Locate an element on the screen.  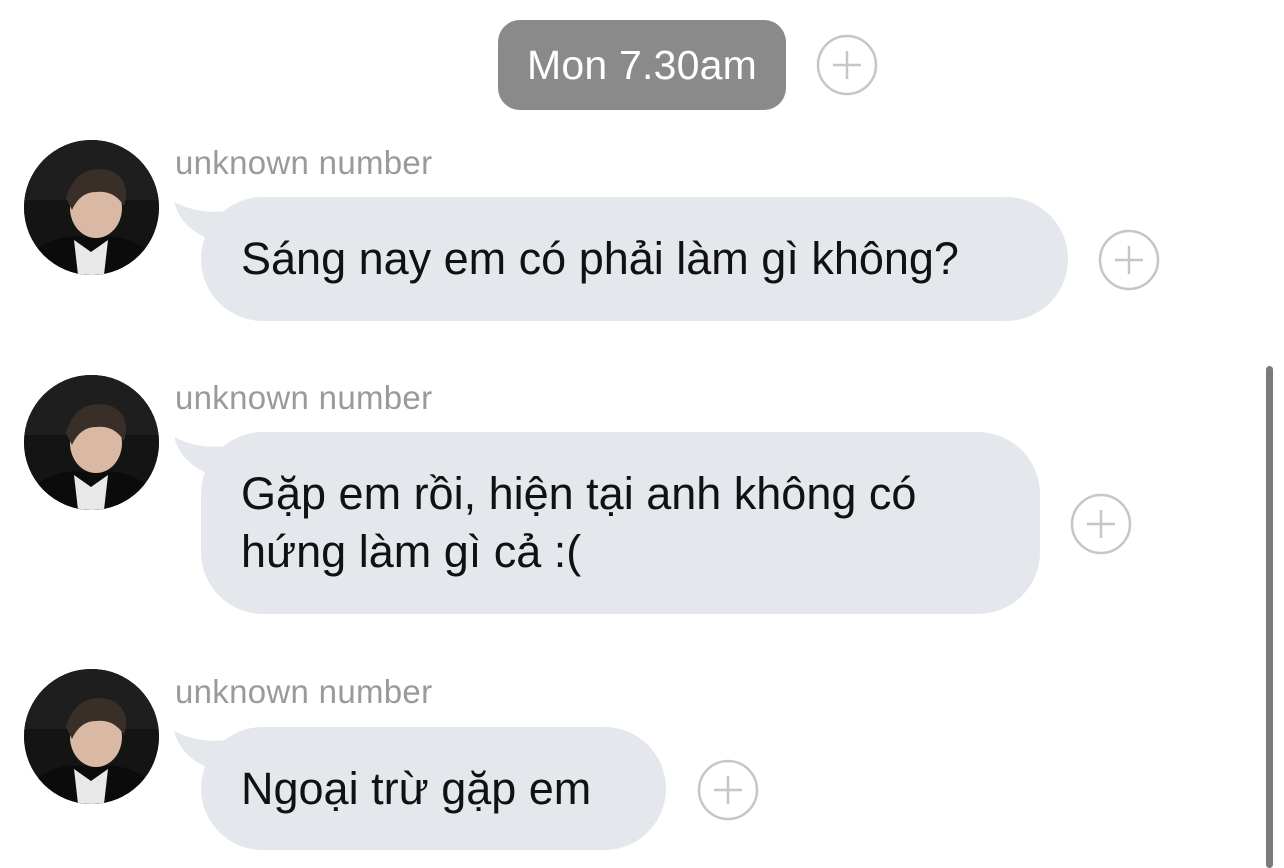
message-bubble: Sáng nay em có phải làm gì không? is located at coordinates (634, 259).